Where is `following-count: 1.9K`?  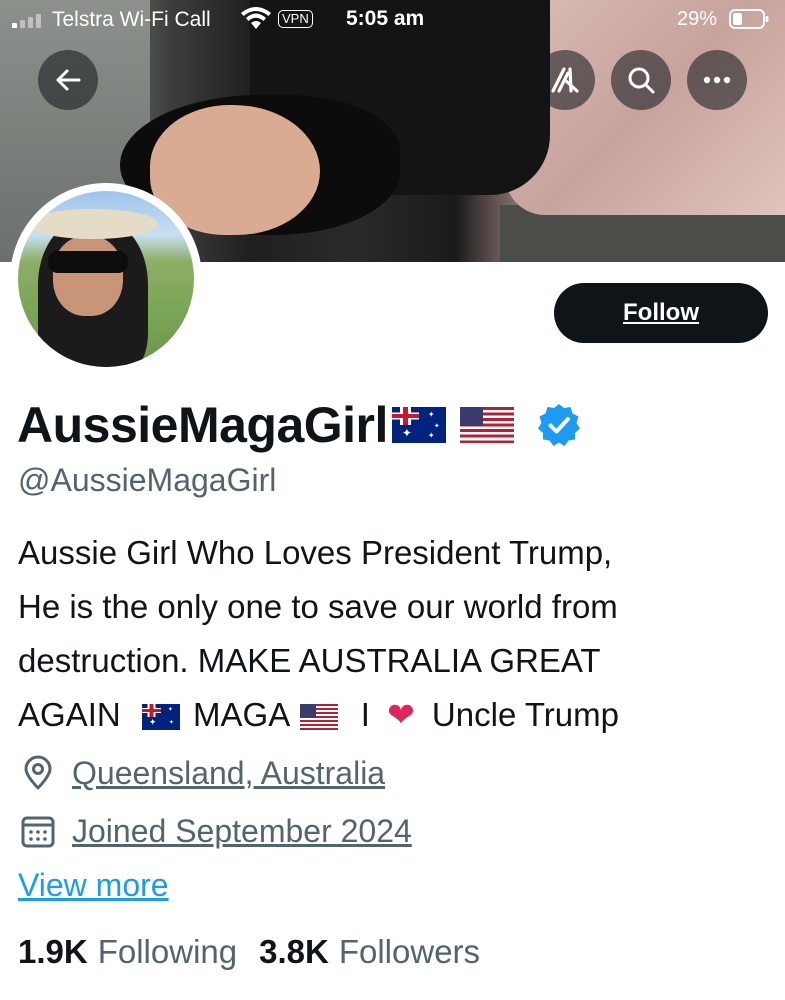 following-count: 1.9K is located at coordinates (53, 951).